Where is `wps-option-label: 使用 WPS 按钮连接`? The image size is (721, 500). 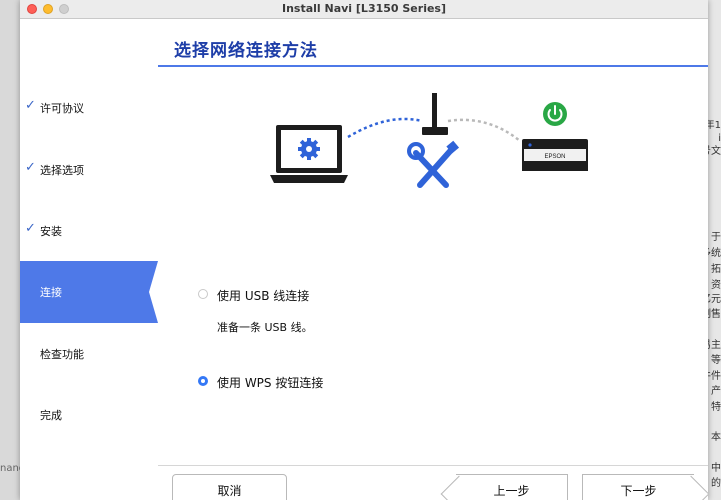 wps-option-label: 使用 WPS 按钮连接 is located at coordinates (270, 382).